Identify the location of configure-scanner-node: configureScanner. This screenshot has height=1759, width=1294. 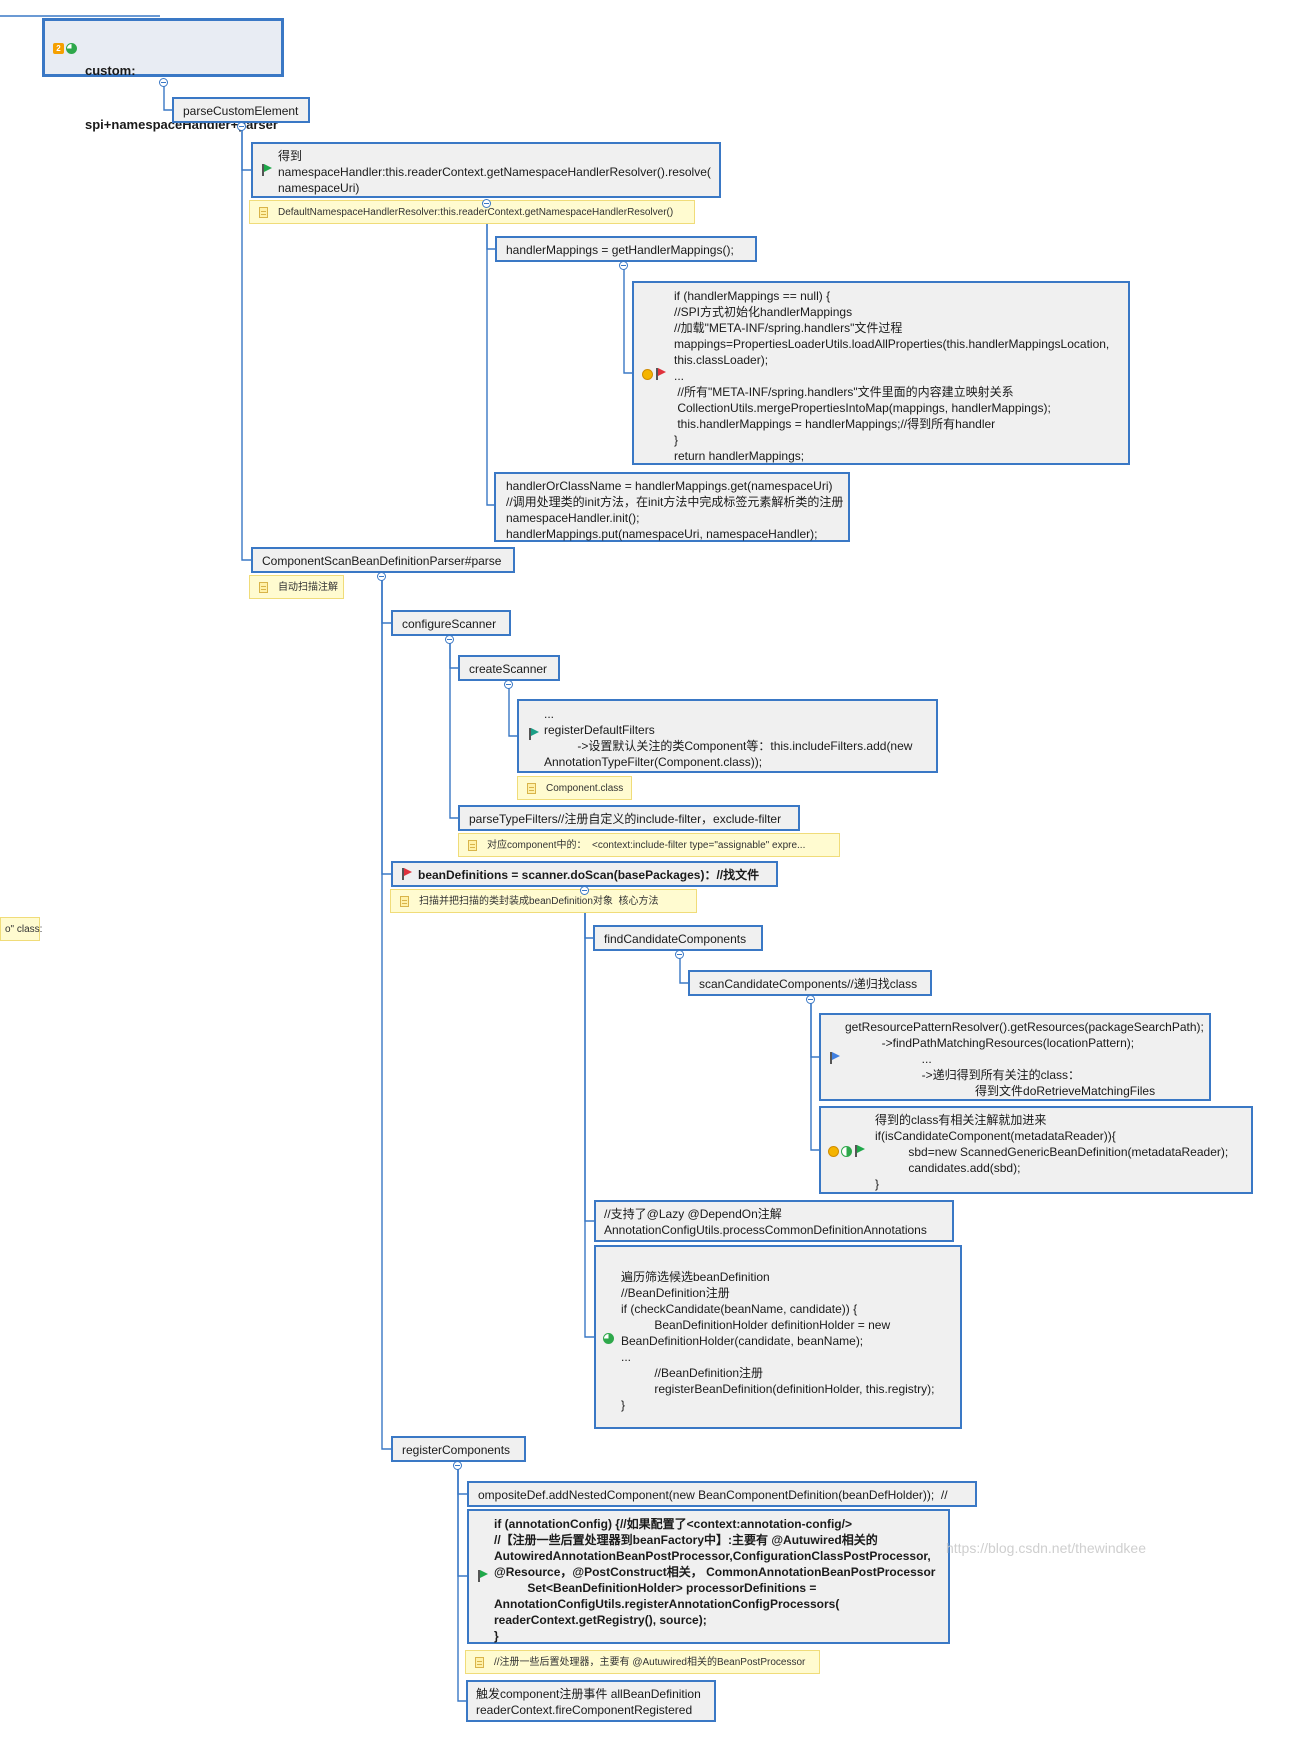
(451, 623).